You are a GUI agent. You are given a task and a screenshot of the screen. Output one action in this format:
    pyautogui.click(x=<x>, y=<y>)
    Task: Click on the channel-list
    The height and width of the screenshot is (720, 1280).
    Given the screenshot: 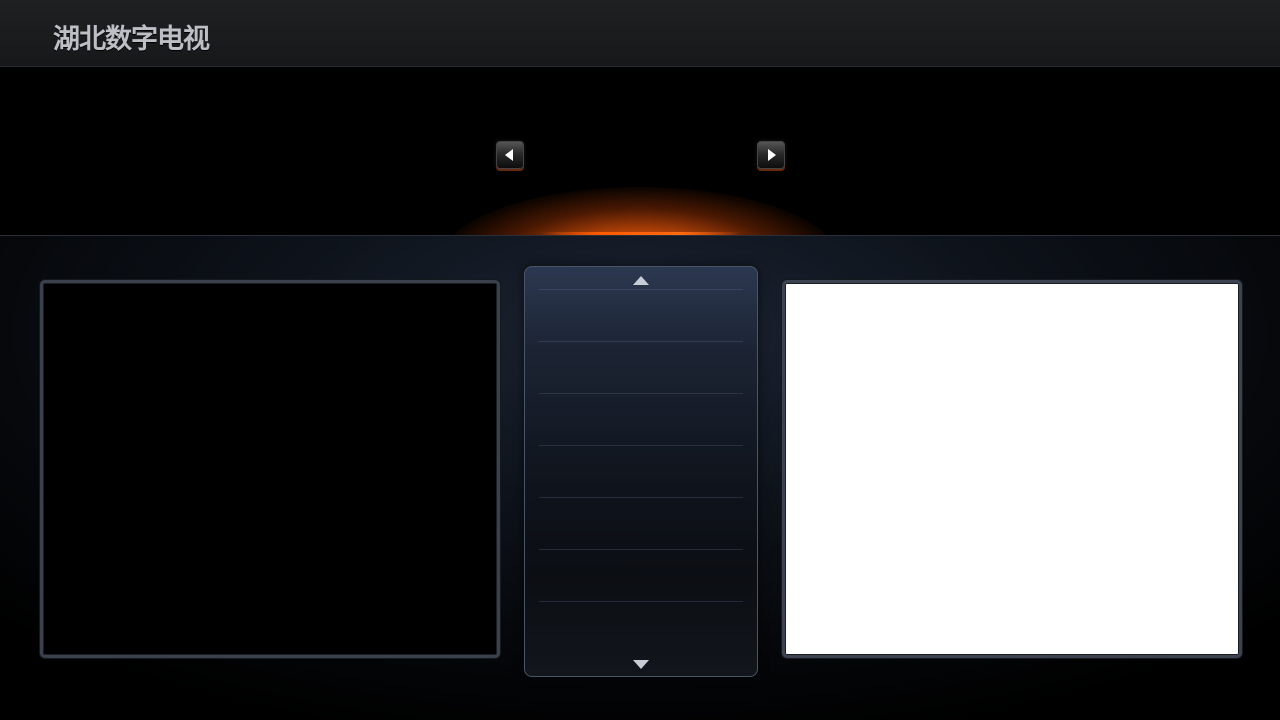 What is the action you would take?
    pyautogui.click(x=641, y=471)
    